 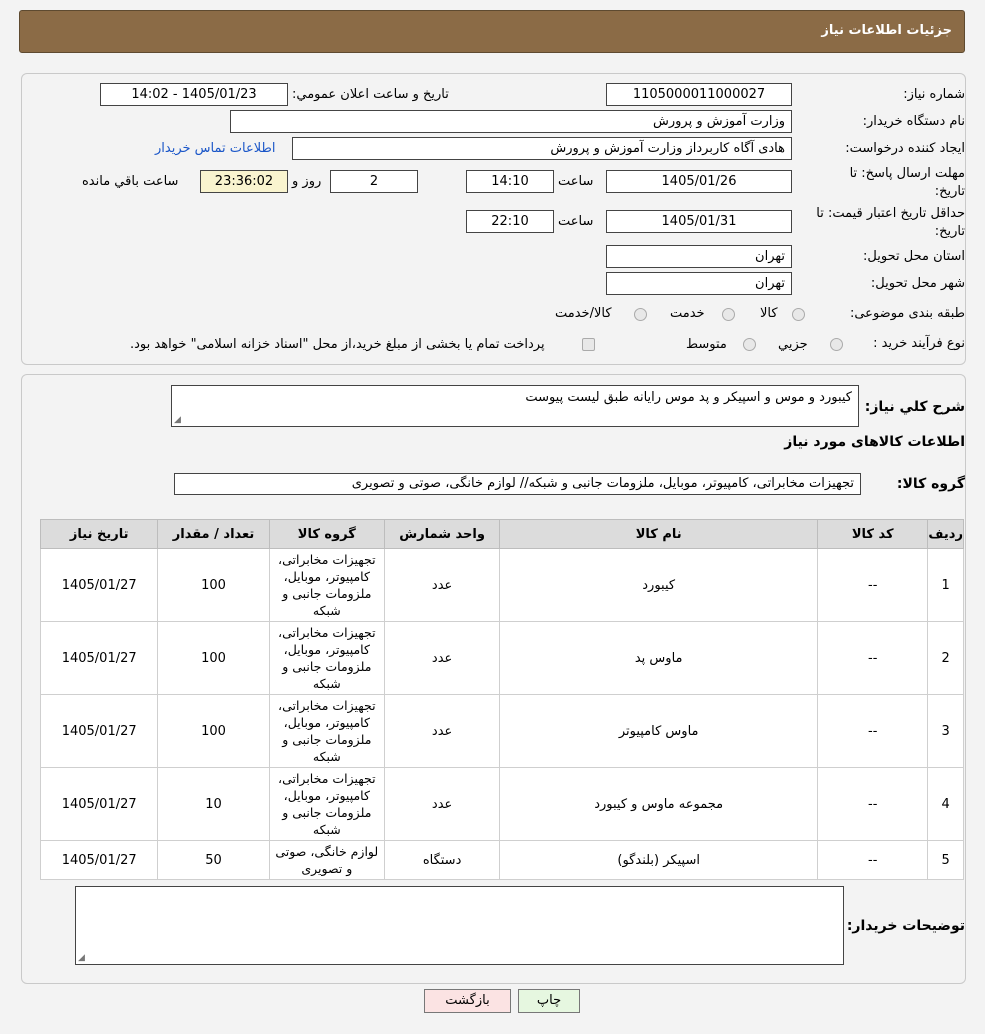 What do you see at coordinates (699, 181) in the screenshot?
I see `deadline-date-field: 1405/01/26` at bounding box center [699, 181].